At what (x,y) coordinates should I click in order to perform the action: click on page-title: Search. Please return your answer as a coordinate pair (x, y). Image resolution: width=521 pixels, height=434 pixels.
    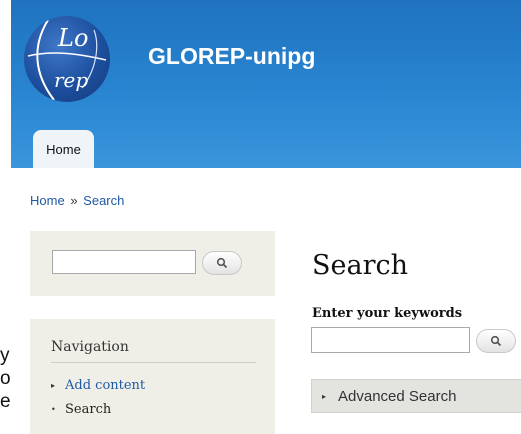
    Looking at the image, I should click on (360, 265).